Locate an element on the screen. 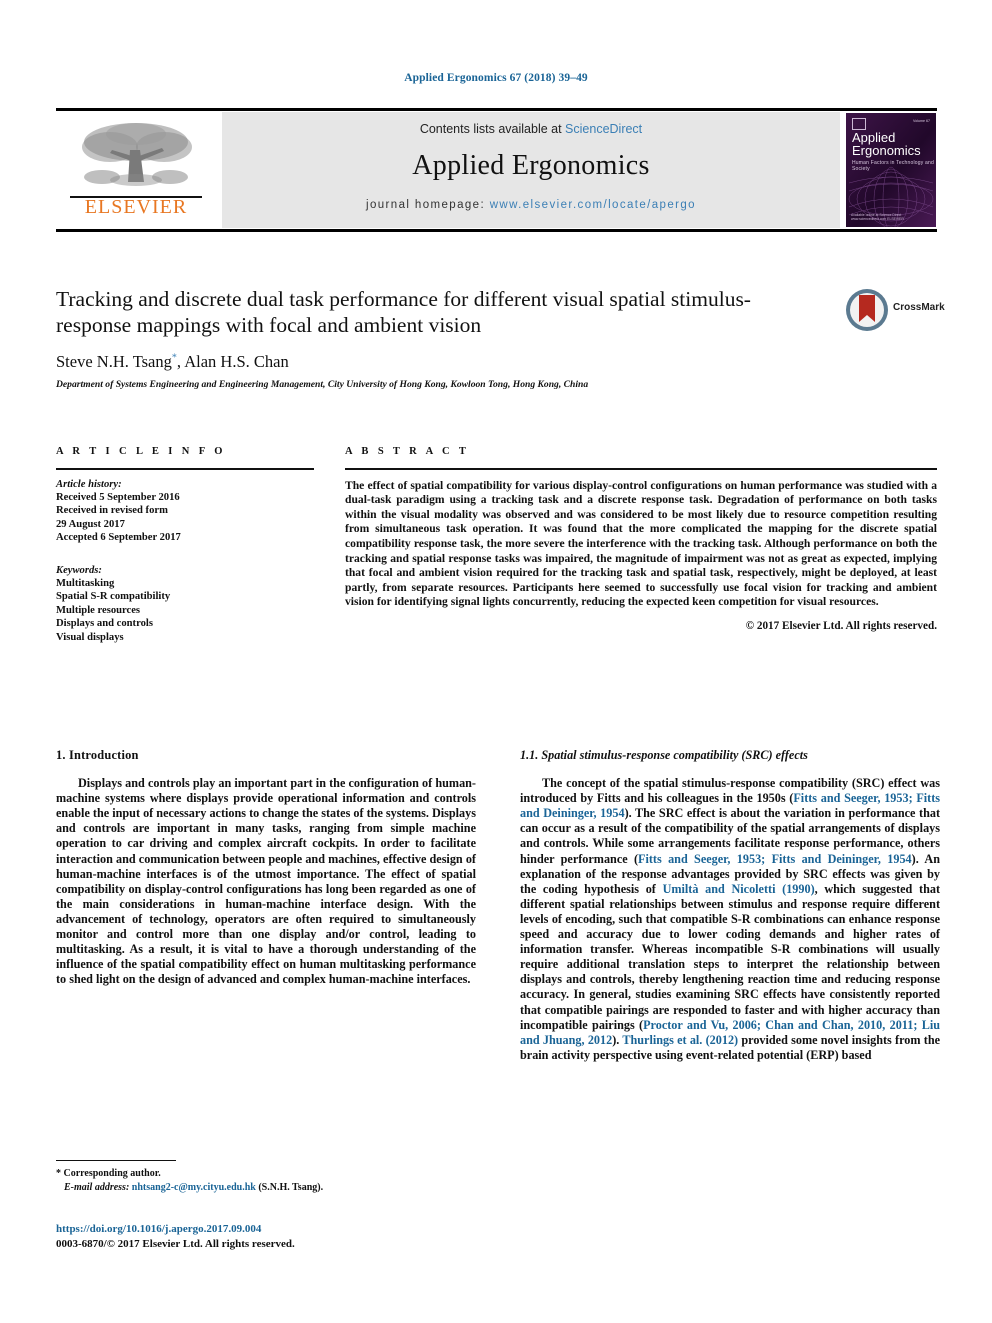 The image size is (992, 1323). abstract-heading: A B S T R A C T is located at coordinates (407, 451).